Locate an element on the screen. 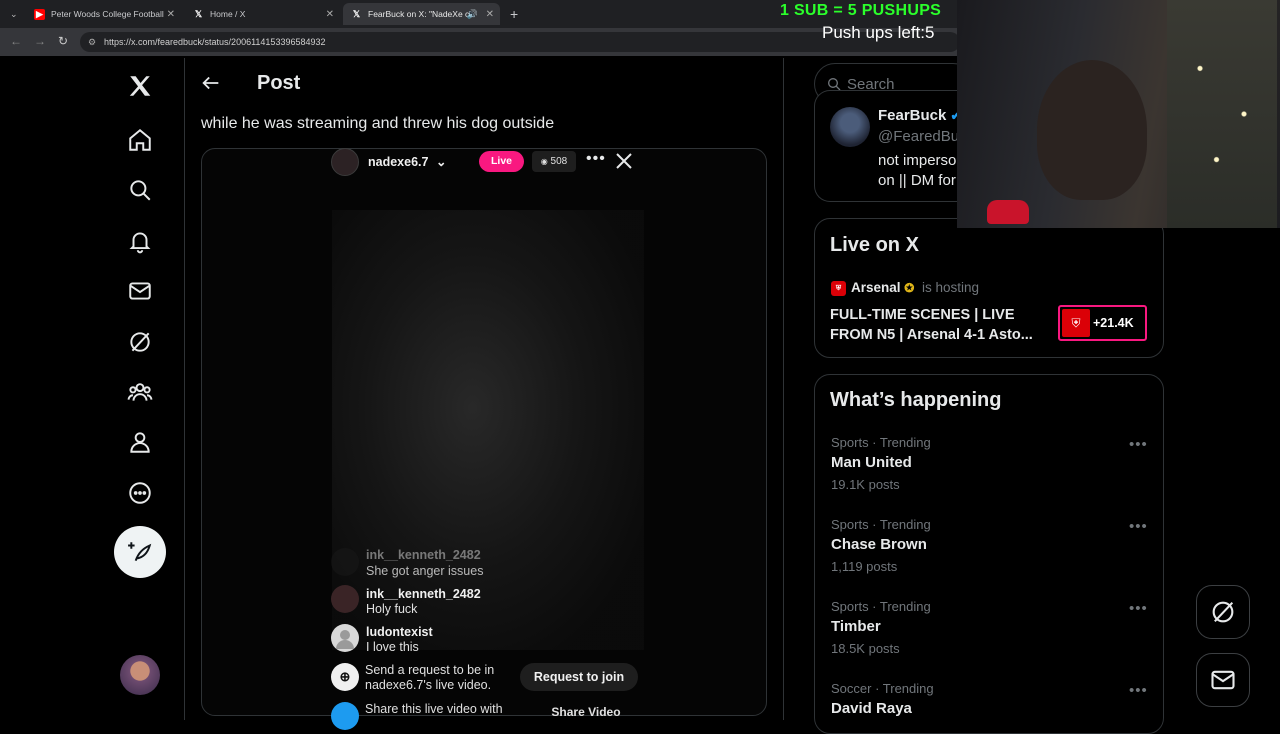 The width and height of the screenshot is (1280, 734). nav-notifications is located at coordinates (140, 241).